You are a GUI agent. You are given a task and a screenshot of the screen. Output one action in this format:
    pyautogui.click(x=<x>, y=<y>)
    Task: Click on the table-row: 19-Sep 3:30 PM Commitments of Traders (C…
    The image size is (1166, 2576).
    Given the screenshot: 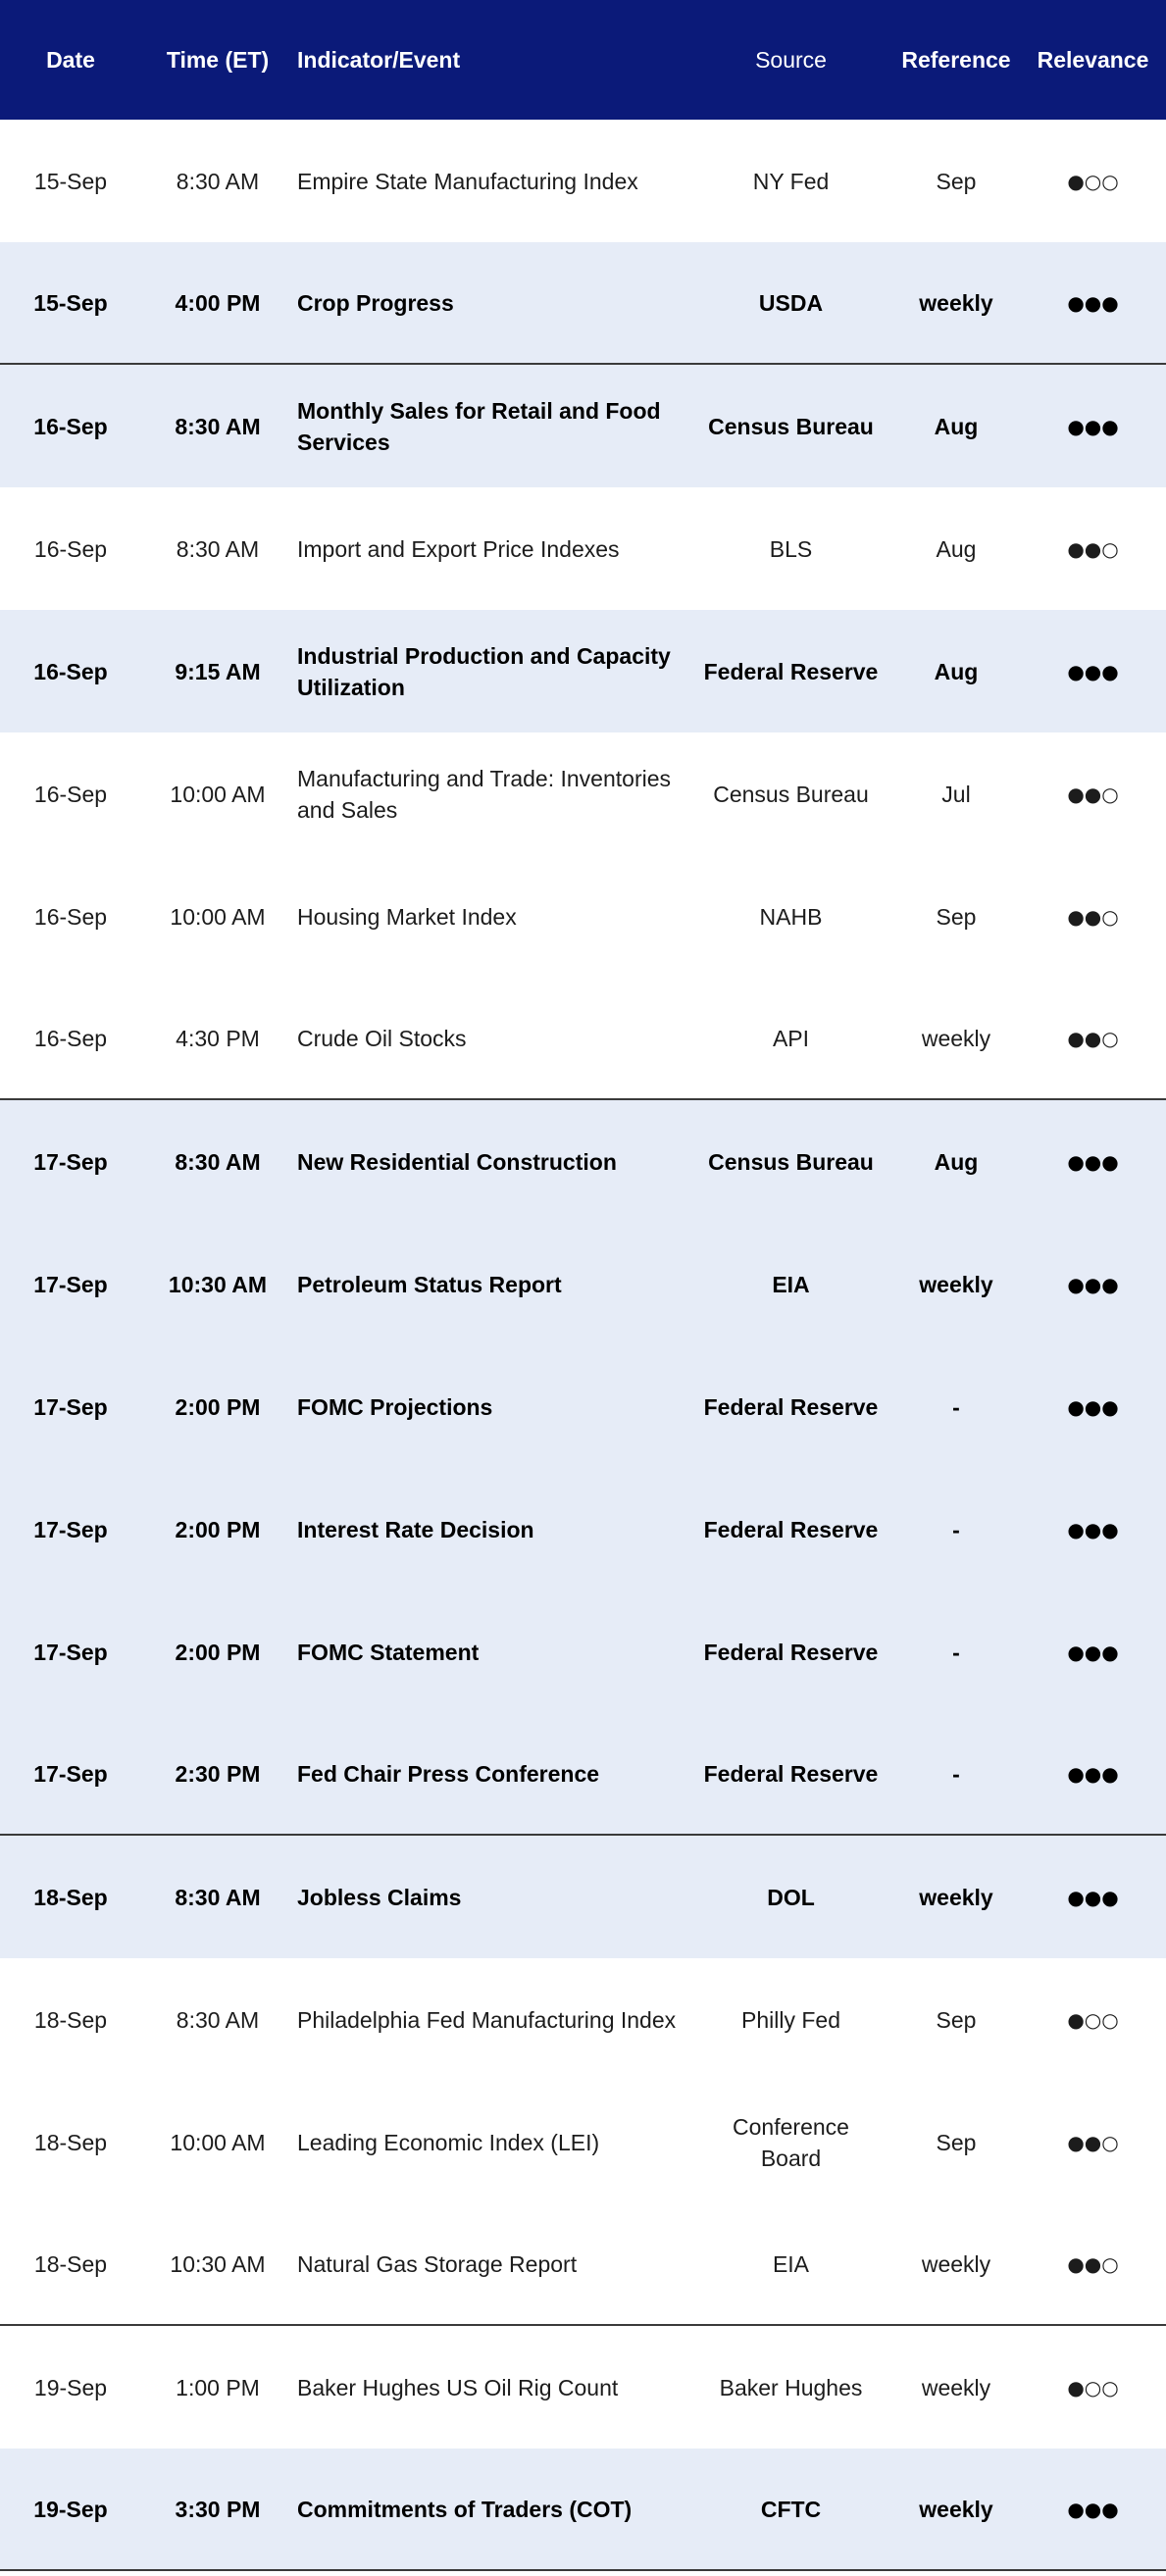 What is the action you would take?
    pyautogui.click(x=583, y=2510)
    